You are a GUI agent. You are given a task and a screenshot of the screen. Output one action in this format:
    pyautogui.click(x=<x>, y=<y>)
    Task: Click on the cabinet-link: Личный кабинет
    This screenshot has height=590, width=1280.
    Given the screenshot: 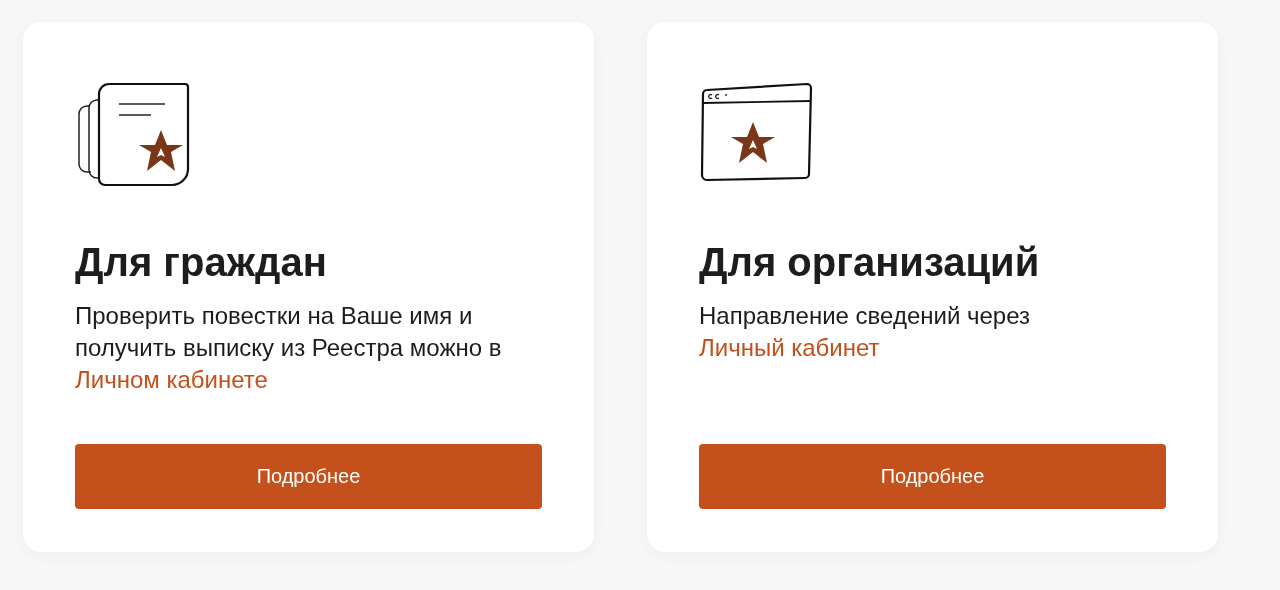 What is the action you would take?
    pyautogui.click(x=789, y=347)
    